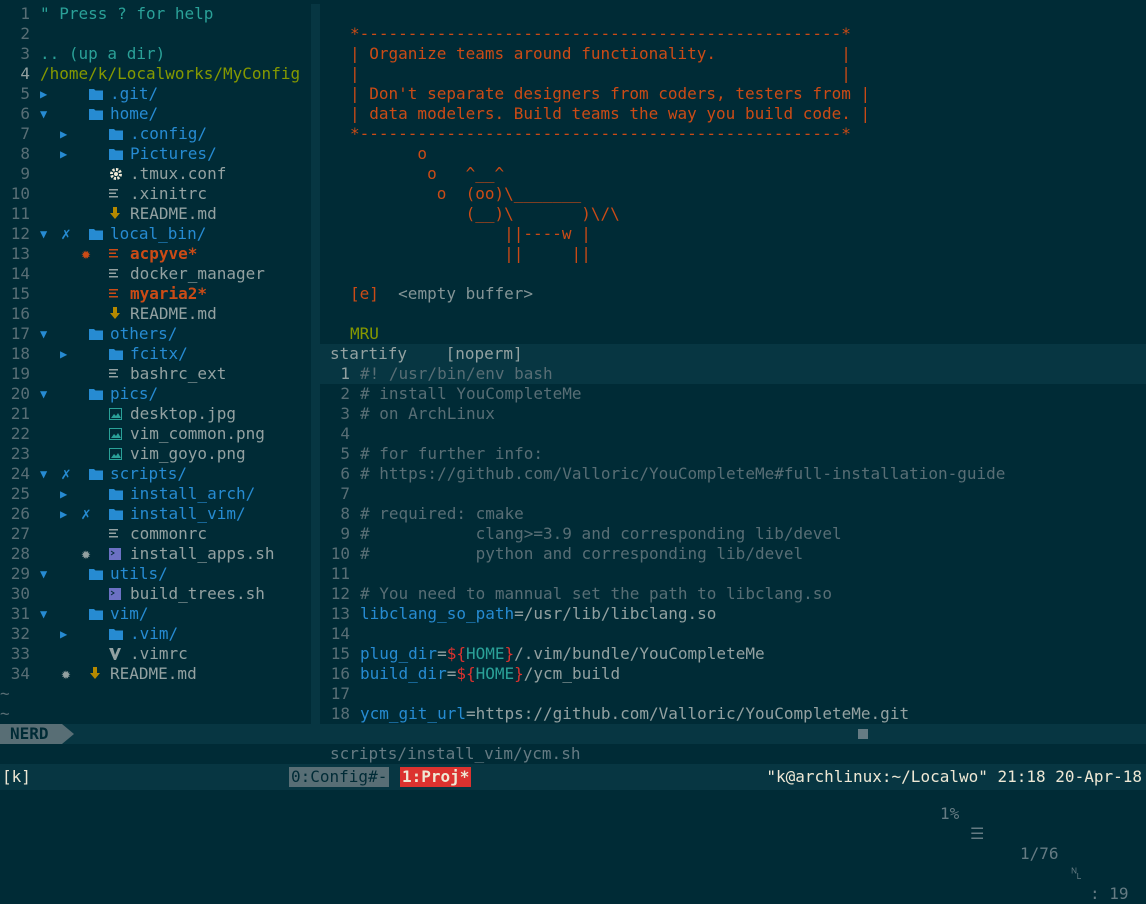  What do you see at coordinates (733, 394) in the screenshot?
I see `code-line: 2 # install YouCompleteMe` at bounding box center [733, 394].